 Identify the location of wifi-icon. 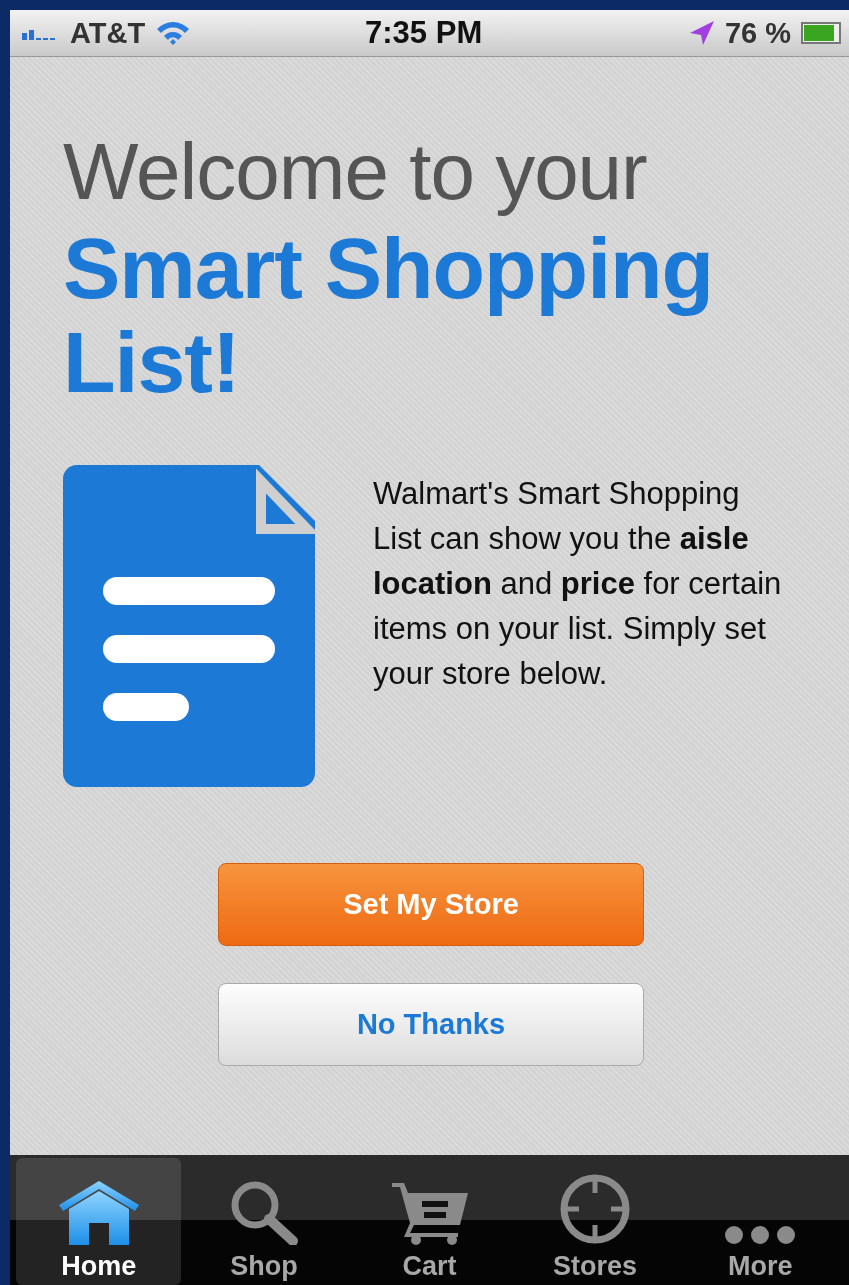
(173, 33).